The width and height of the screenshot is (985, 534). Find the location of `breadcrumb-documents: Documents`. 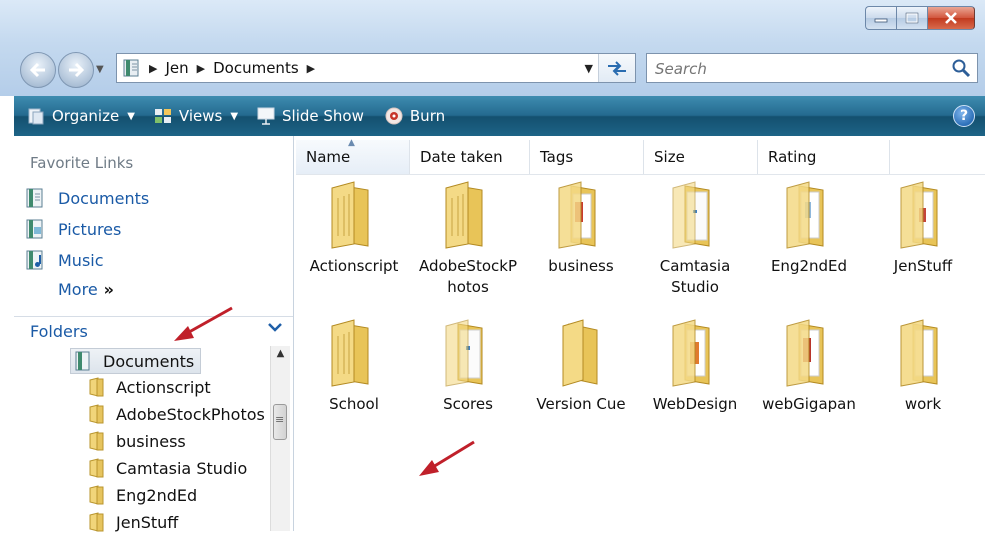

breadcrumb-documents: Documents is located at coordinates (256, 68).